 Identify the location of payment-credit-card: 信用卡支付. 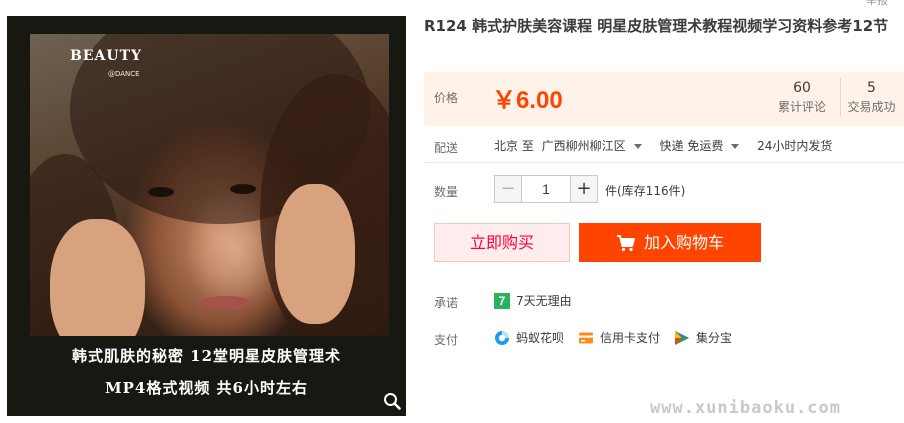
(619, 337).